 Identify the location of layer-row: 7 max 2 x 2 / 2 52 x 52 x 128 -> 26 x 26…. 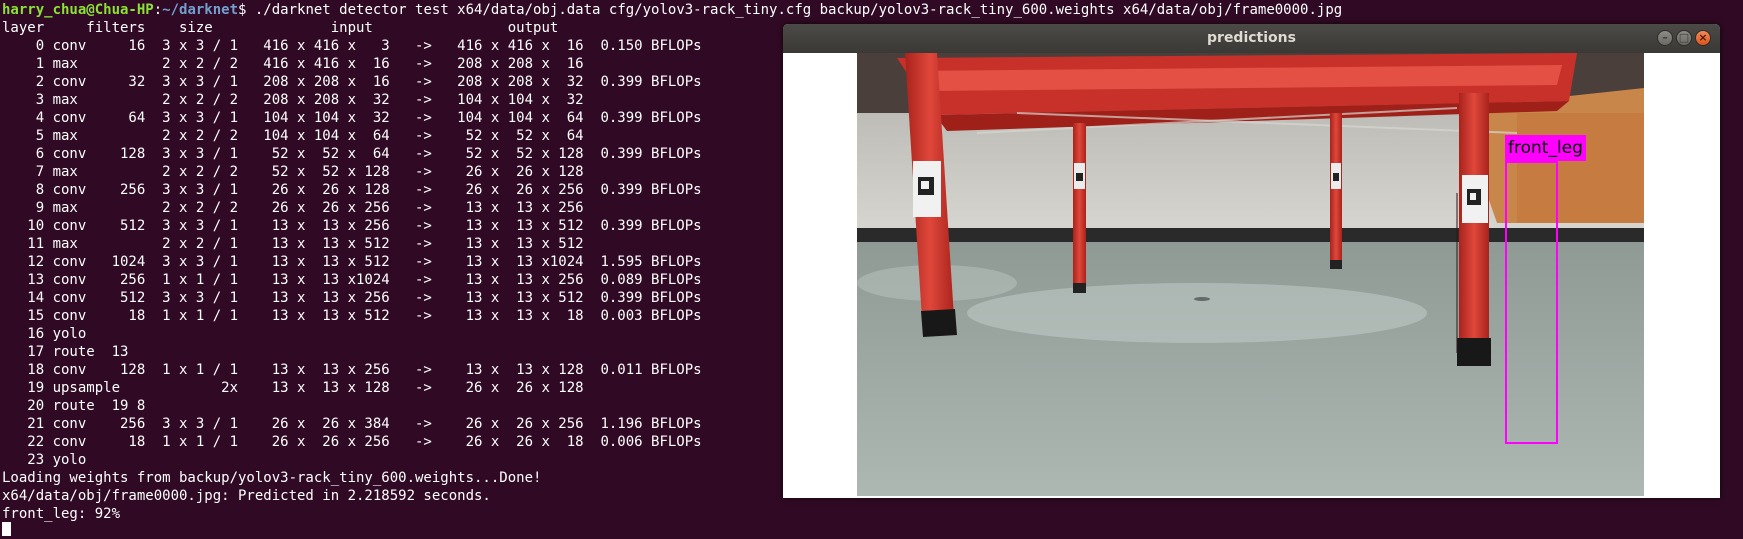
(293, 172).